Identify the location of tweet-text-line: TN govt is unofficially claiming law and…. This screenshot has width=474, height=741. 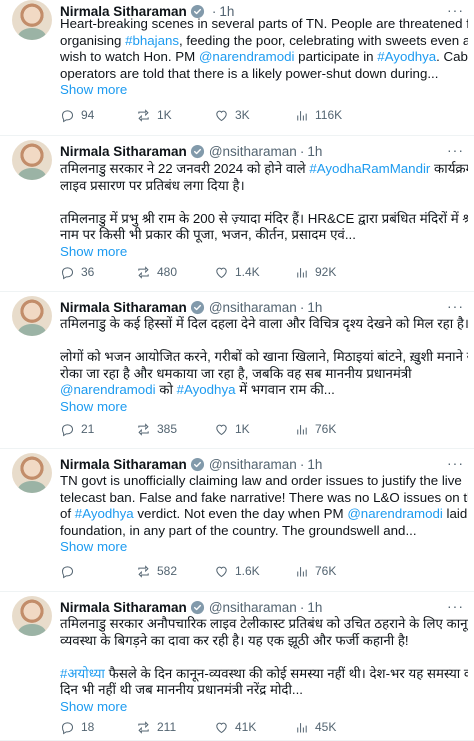
(264, 481).